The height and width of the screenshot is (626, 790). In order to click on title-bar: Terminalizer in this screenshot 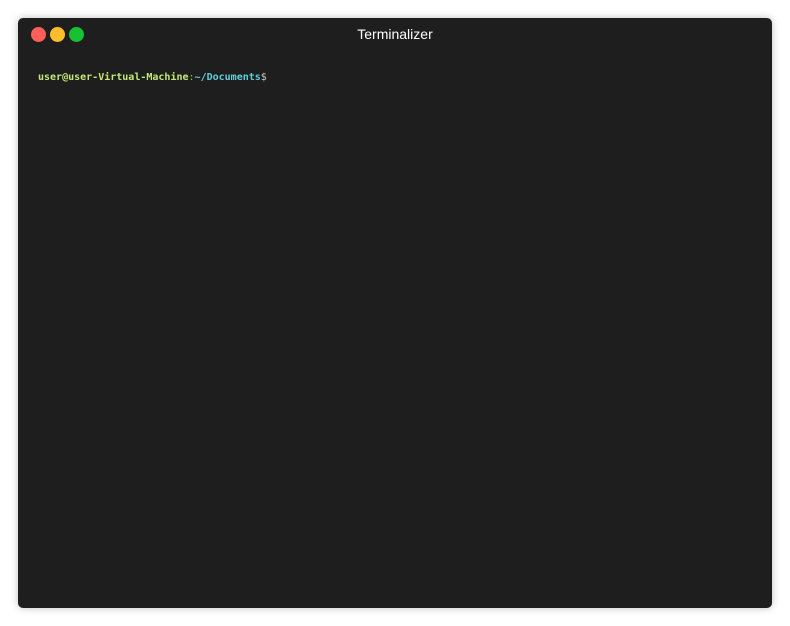, I will do `click(395, 34)`.